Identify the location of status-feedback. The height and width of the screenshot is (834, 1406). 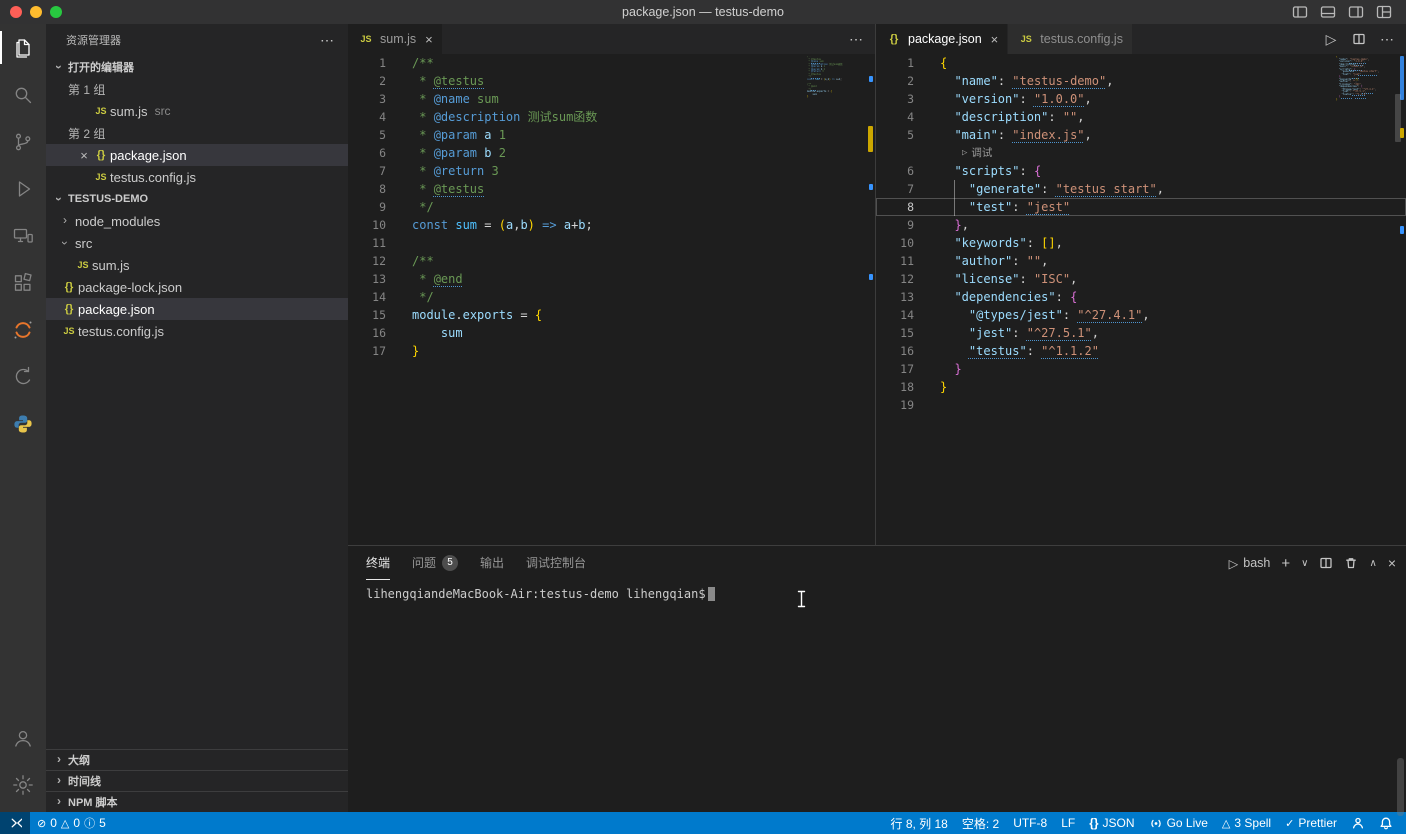
(1358, 823).